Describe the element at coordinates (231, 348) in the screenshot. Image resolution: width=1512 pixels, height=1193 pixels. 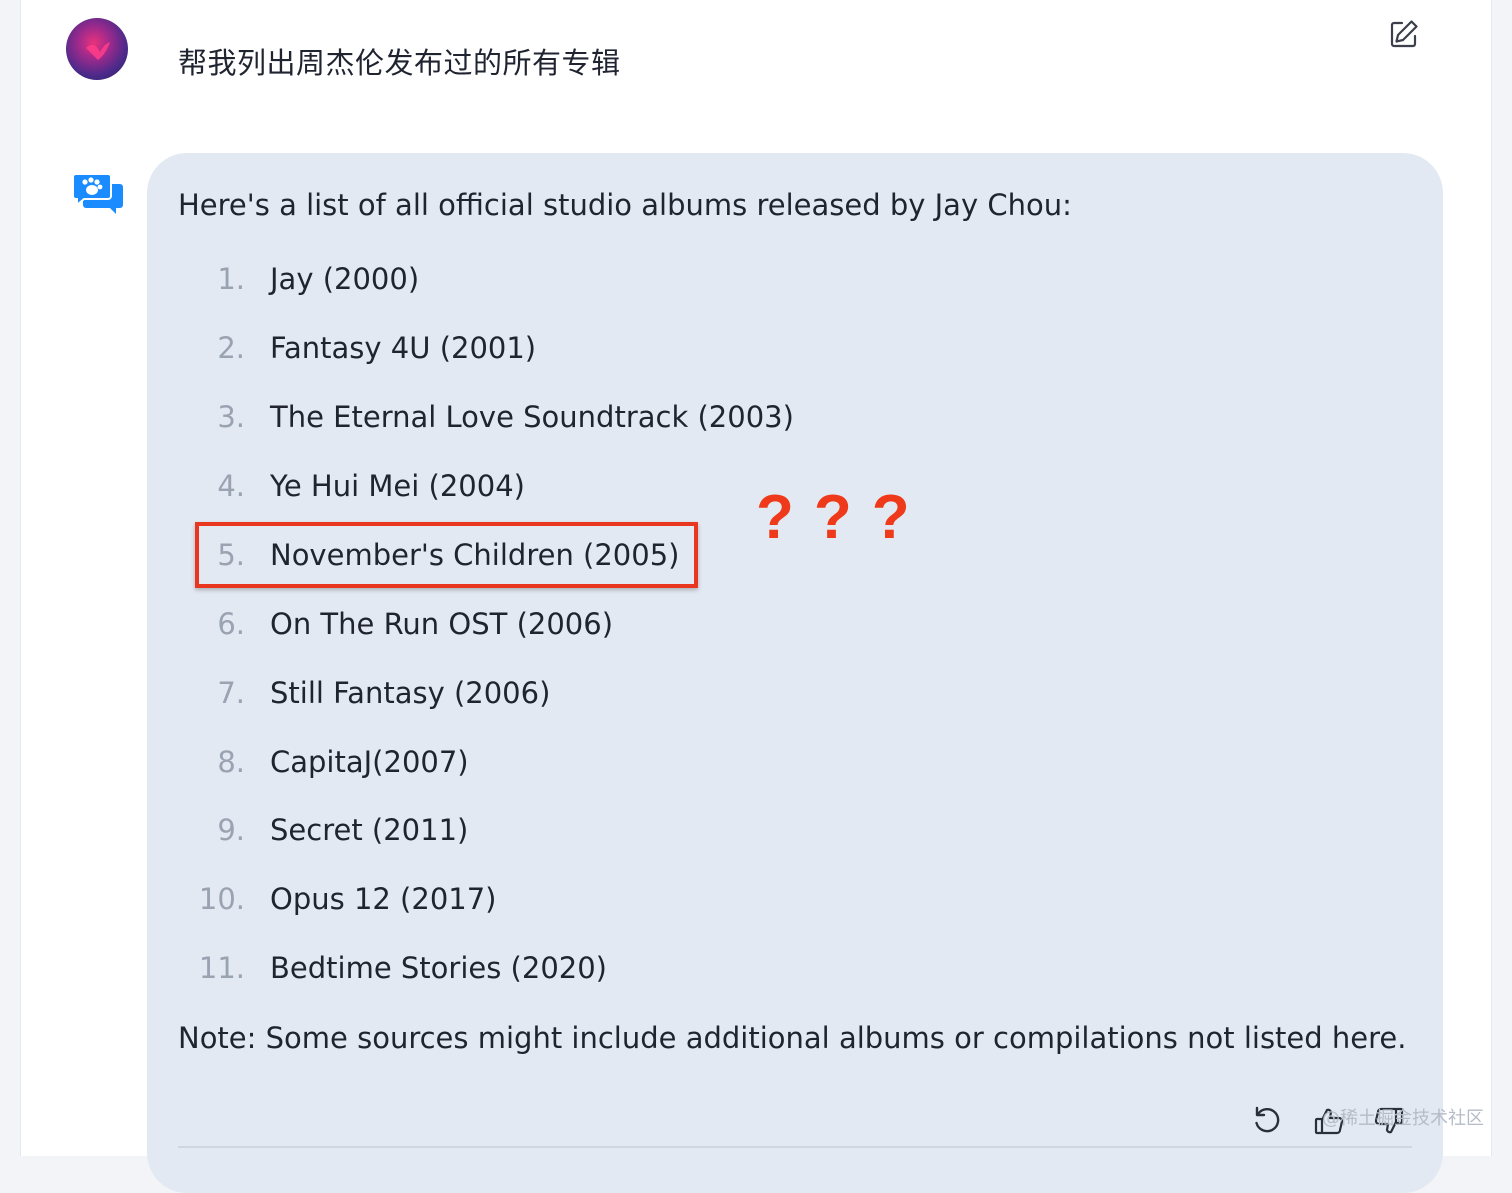
I see `list-item-number: 2.` at that location.